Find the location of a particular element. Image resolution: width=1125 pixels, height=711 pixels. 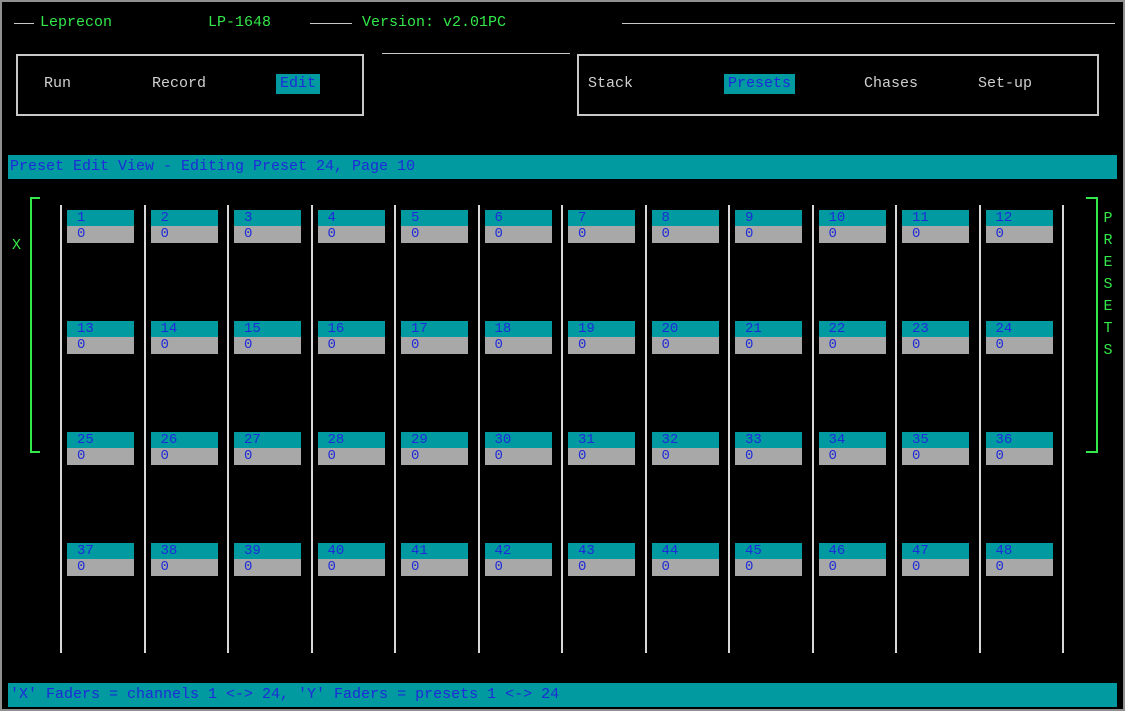

preset-number: 17 is located at coordinates (434, 329).